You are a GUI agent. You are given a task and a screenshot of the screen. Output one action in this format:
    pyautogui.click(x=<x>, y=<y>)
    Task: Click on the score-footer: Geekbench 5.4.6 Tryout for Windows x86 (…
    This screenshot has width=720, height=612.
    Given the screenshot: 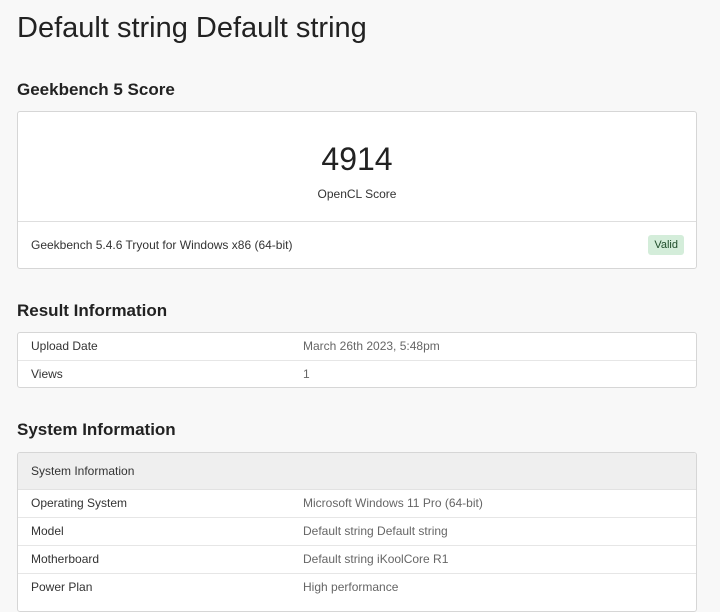 What is the action you would take?
    pyautogui.click(x=357, y=245)
    